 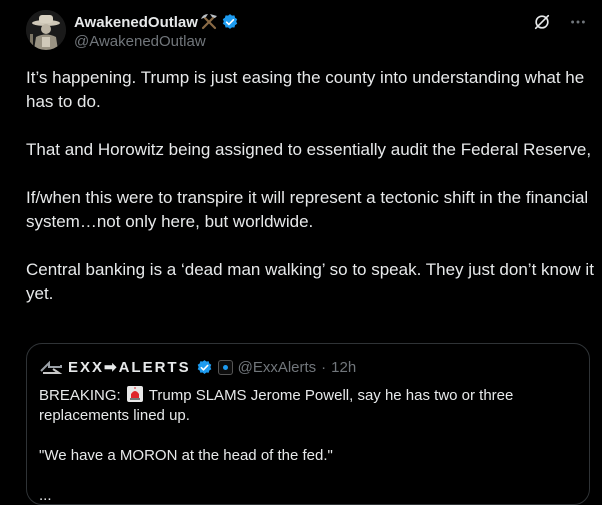 I want to click on grok-icon, so click(x=542, y=24).